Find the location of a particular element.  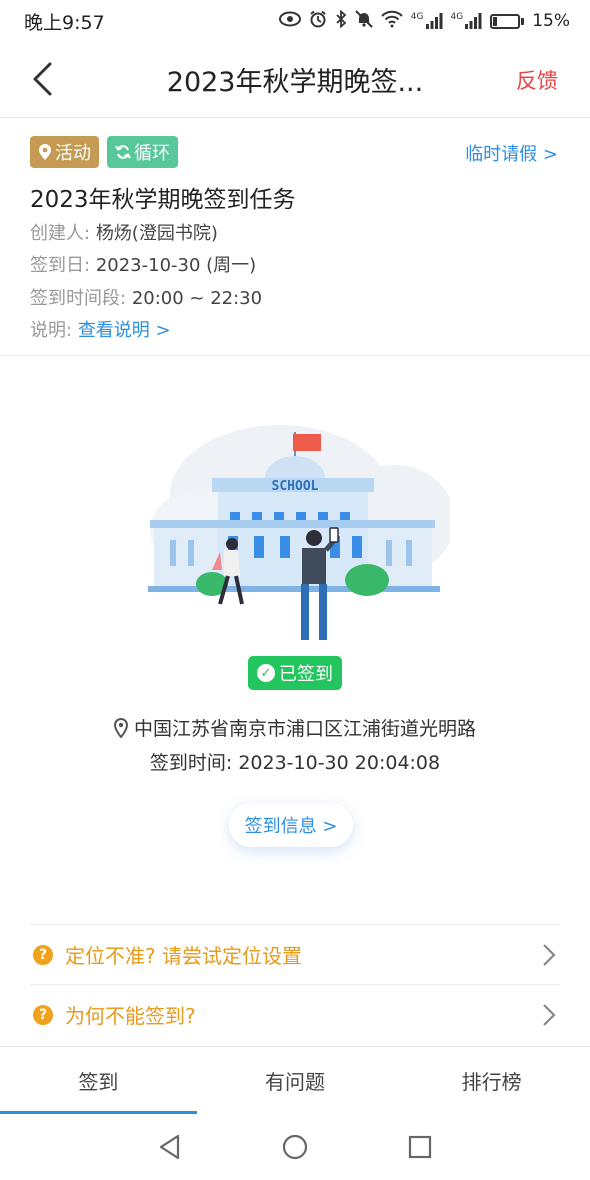

status-time: 晚上9:57 is located at coordinates (64, 22).